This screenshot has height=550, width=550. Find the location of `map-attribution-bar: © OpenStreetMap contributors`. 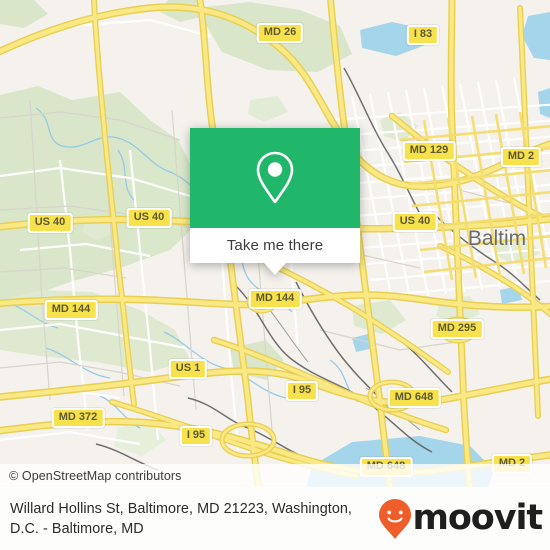

map-attribution-bar: © OpenStreetMap contributors is located at coordinates (275, 476).